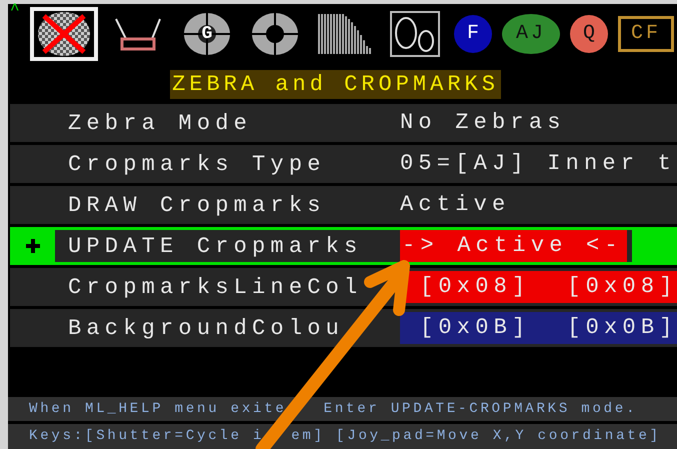 This screenshot has width=677, height=449. Describe the element at coordinates (146, 436) in the screenshot. I see `keys-text: Keys:[Shutter=Cycle i` at that location.